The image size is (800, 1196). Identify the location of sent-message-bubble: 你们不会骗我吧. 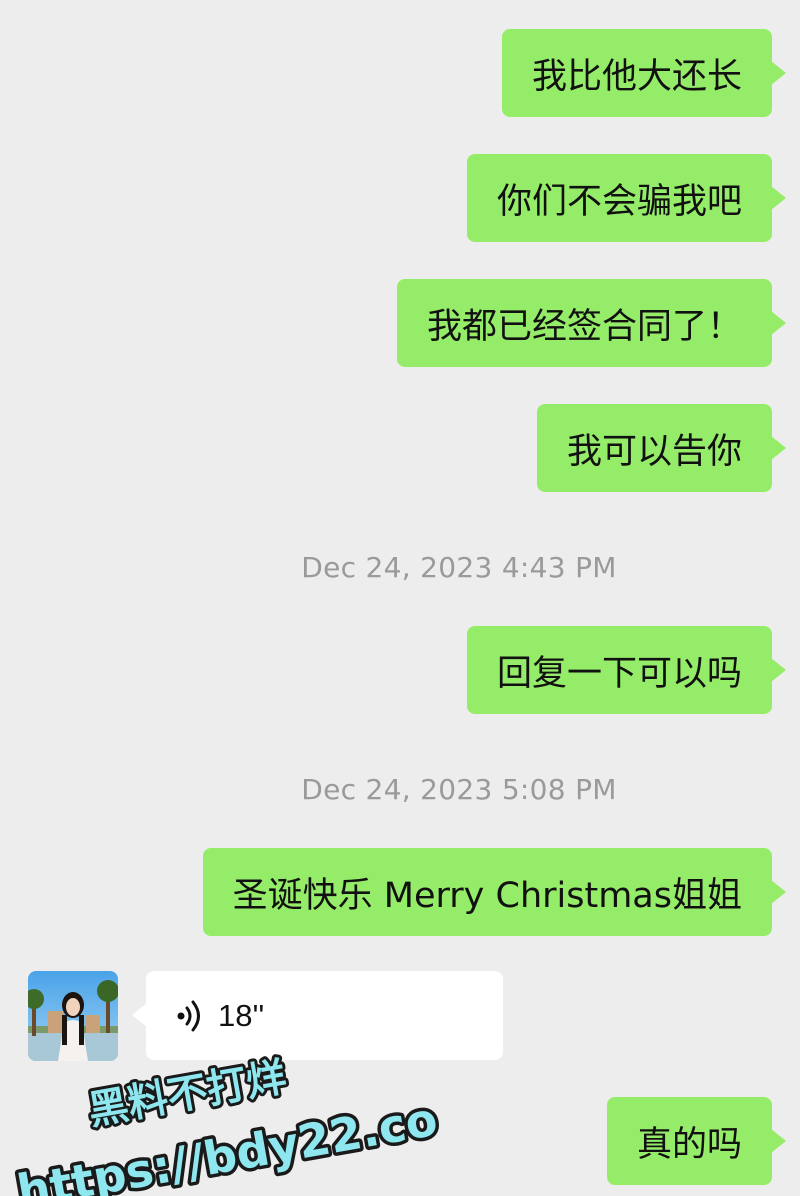
(626, 198).